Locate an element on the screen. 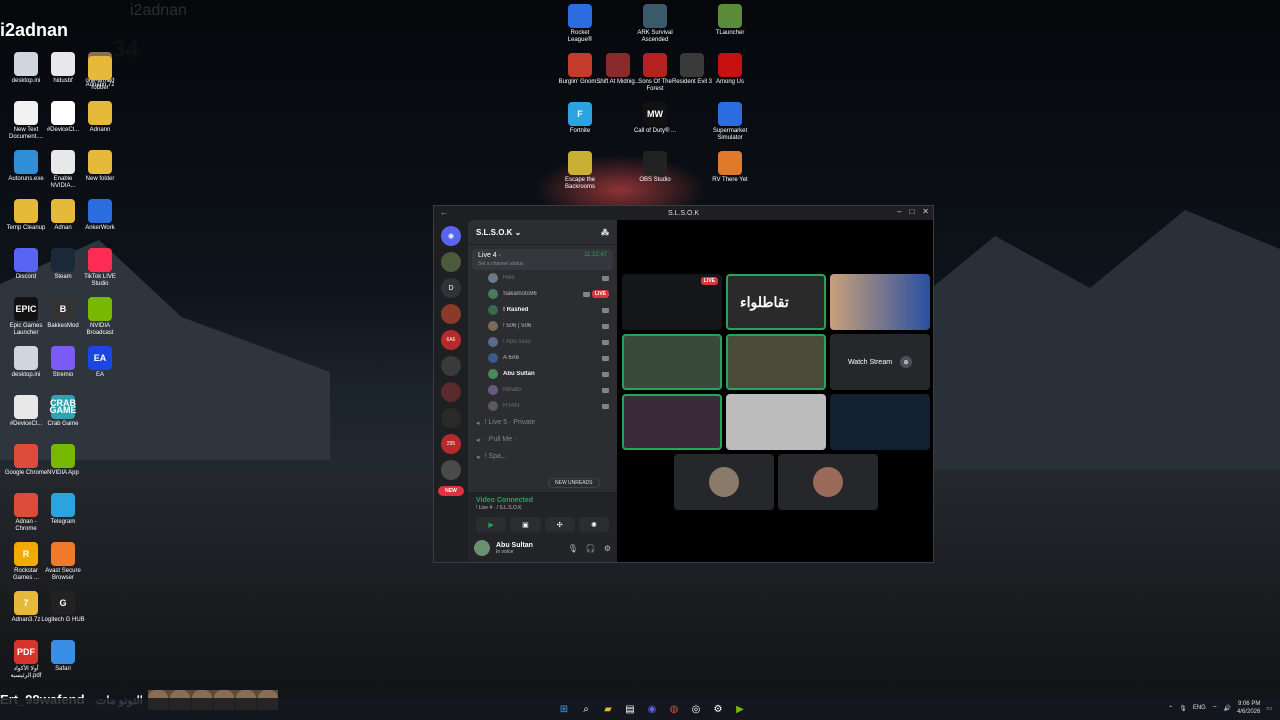  new-unreads-button: NEW UNREADS is located at coordinates (574, 483).